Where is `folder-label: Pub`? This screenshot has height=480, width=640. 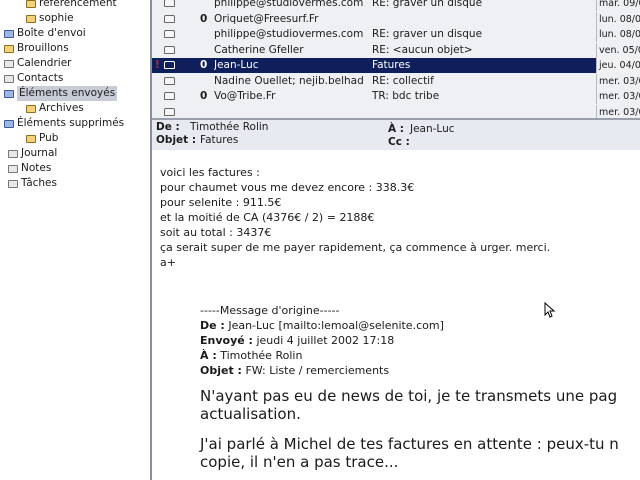 folder-label: Pub is located at coordinates (49, 138).